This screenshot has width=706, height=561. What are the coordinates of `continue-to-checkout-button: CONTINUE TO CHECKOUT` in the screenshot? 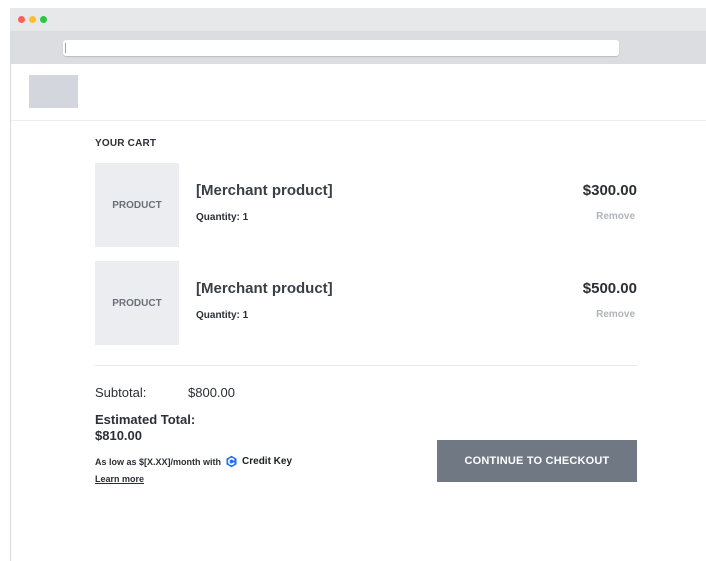 It's located at (537, 461).